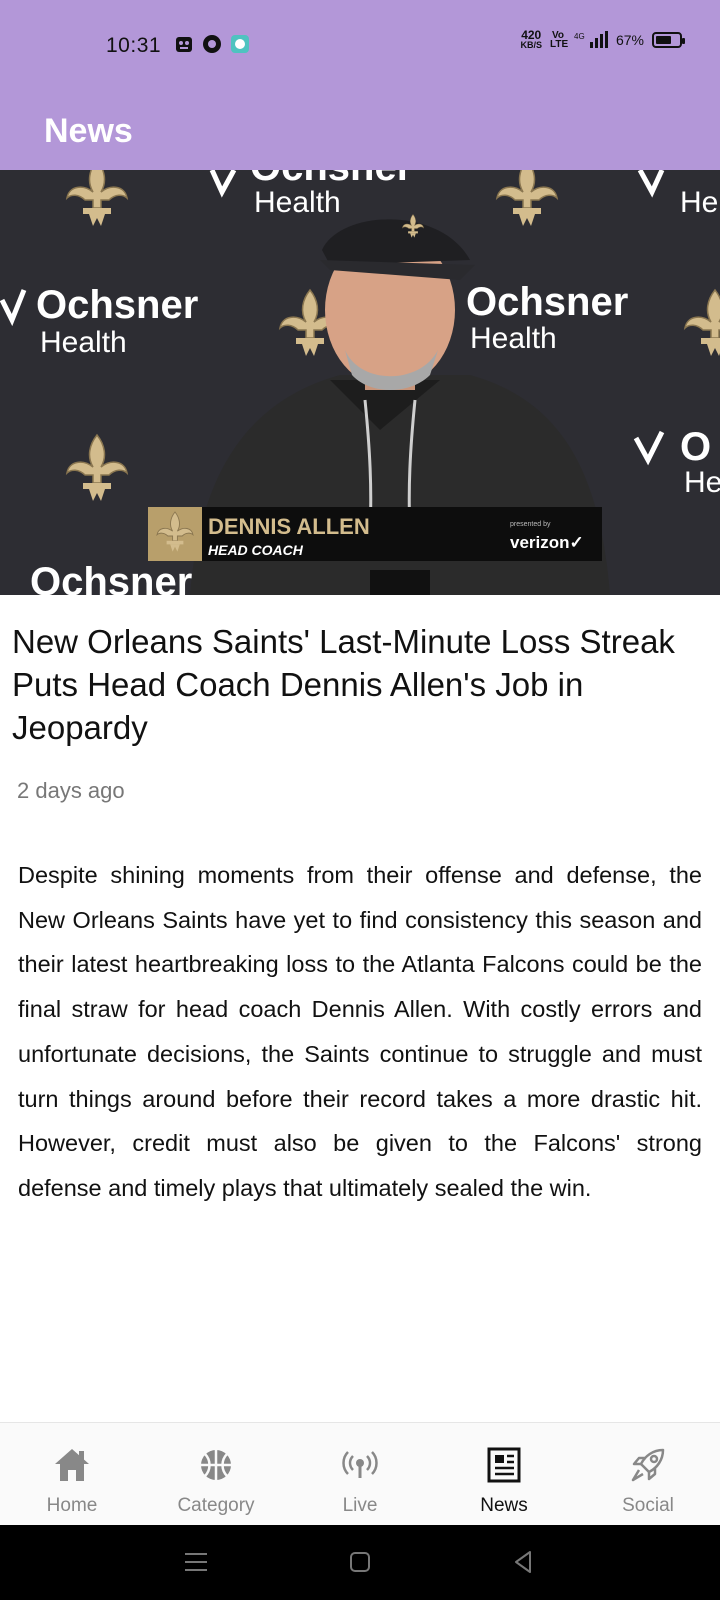  What do you see at coordinates (629, 40) in the screenshot?
I see `battery-percent: 67%` at bounding box center [629, 40].